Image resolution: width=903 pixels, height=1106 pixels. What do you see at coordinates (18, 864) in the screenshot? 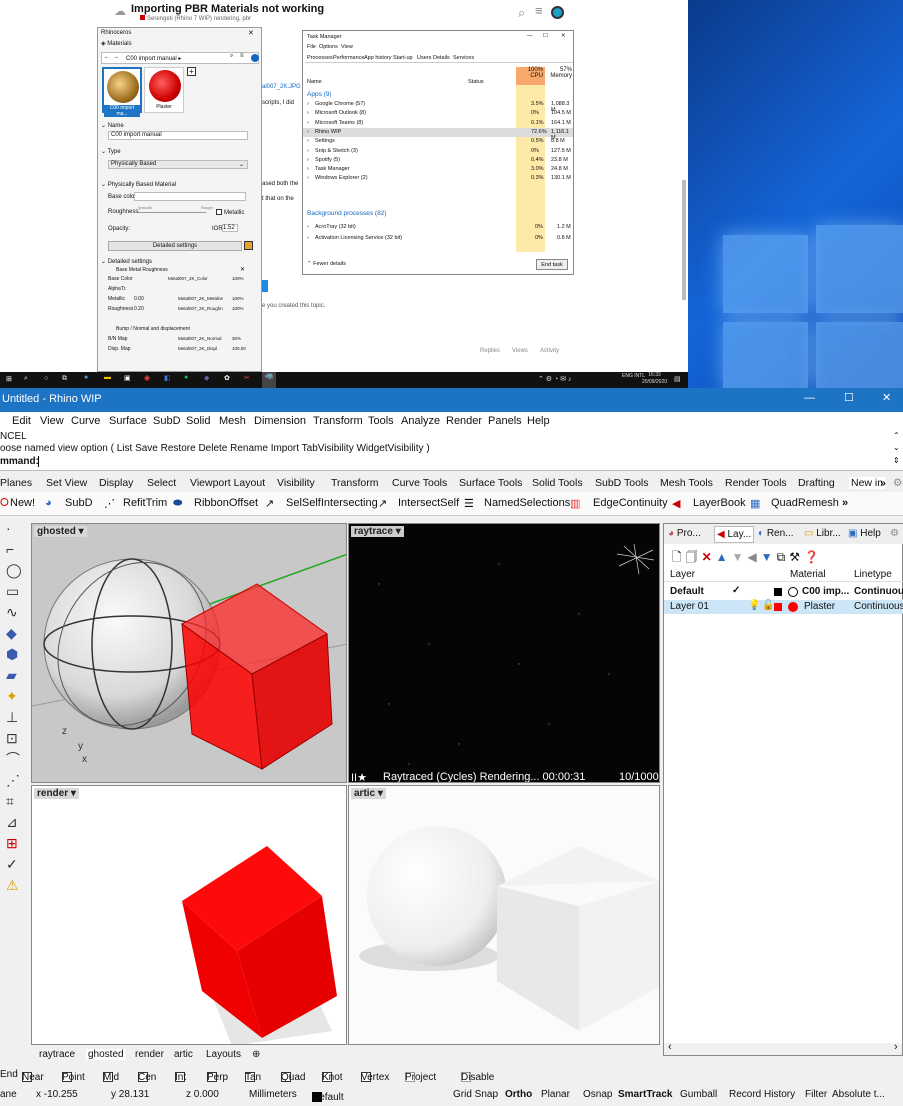
I see `check-icon: ✓` at bounding box center [18, 864].